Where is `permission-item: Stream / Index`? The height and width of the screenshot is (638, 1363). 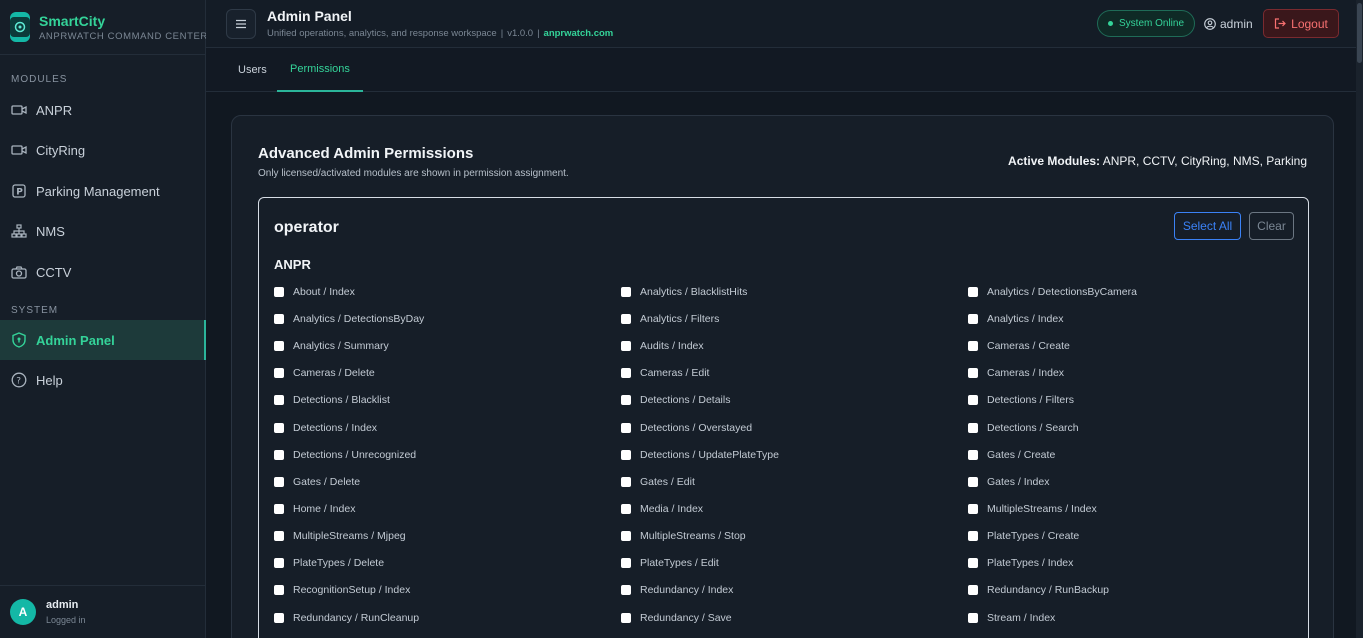
permission-item: Stream / Index is located at coordinates (1011, 618).